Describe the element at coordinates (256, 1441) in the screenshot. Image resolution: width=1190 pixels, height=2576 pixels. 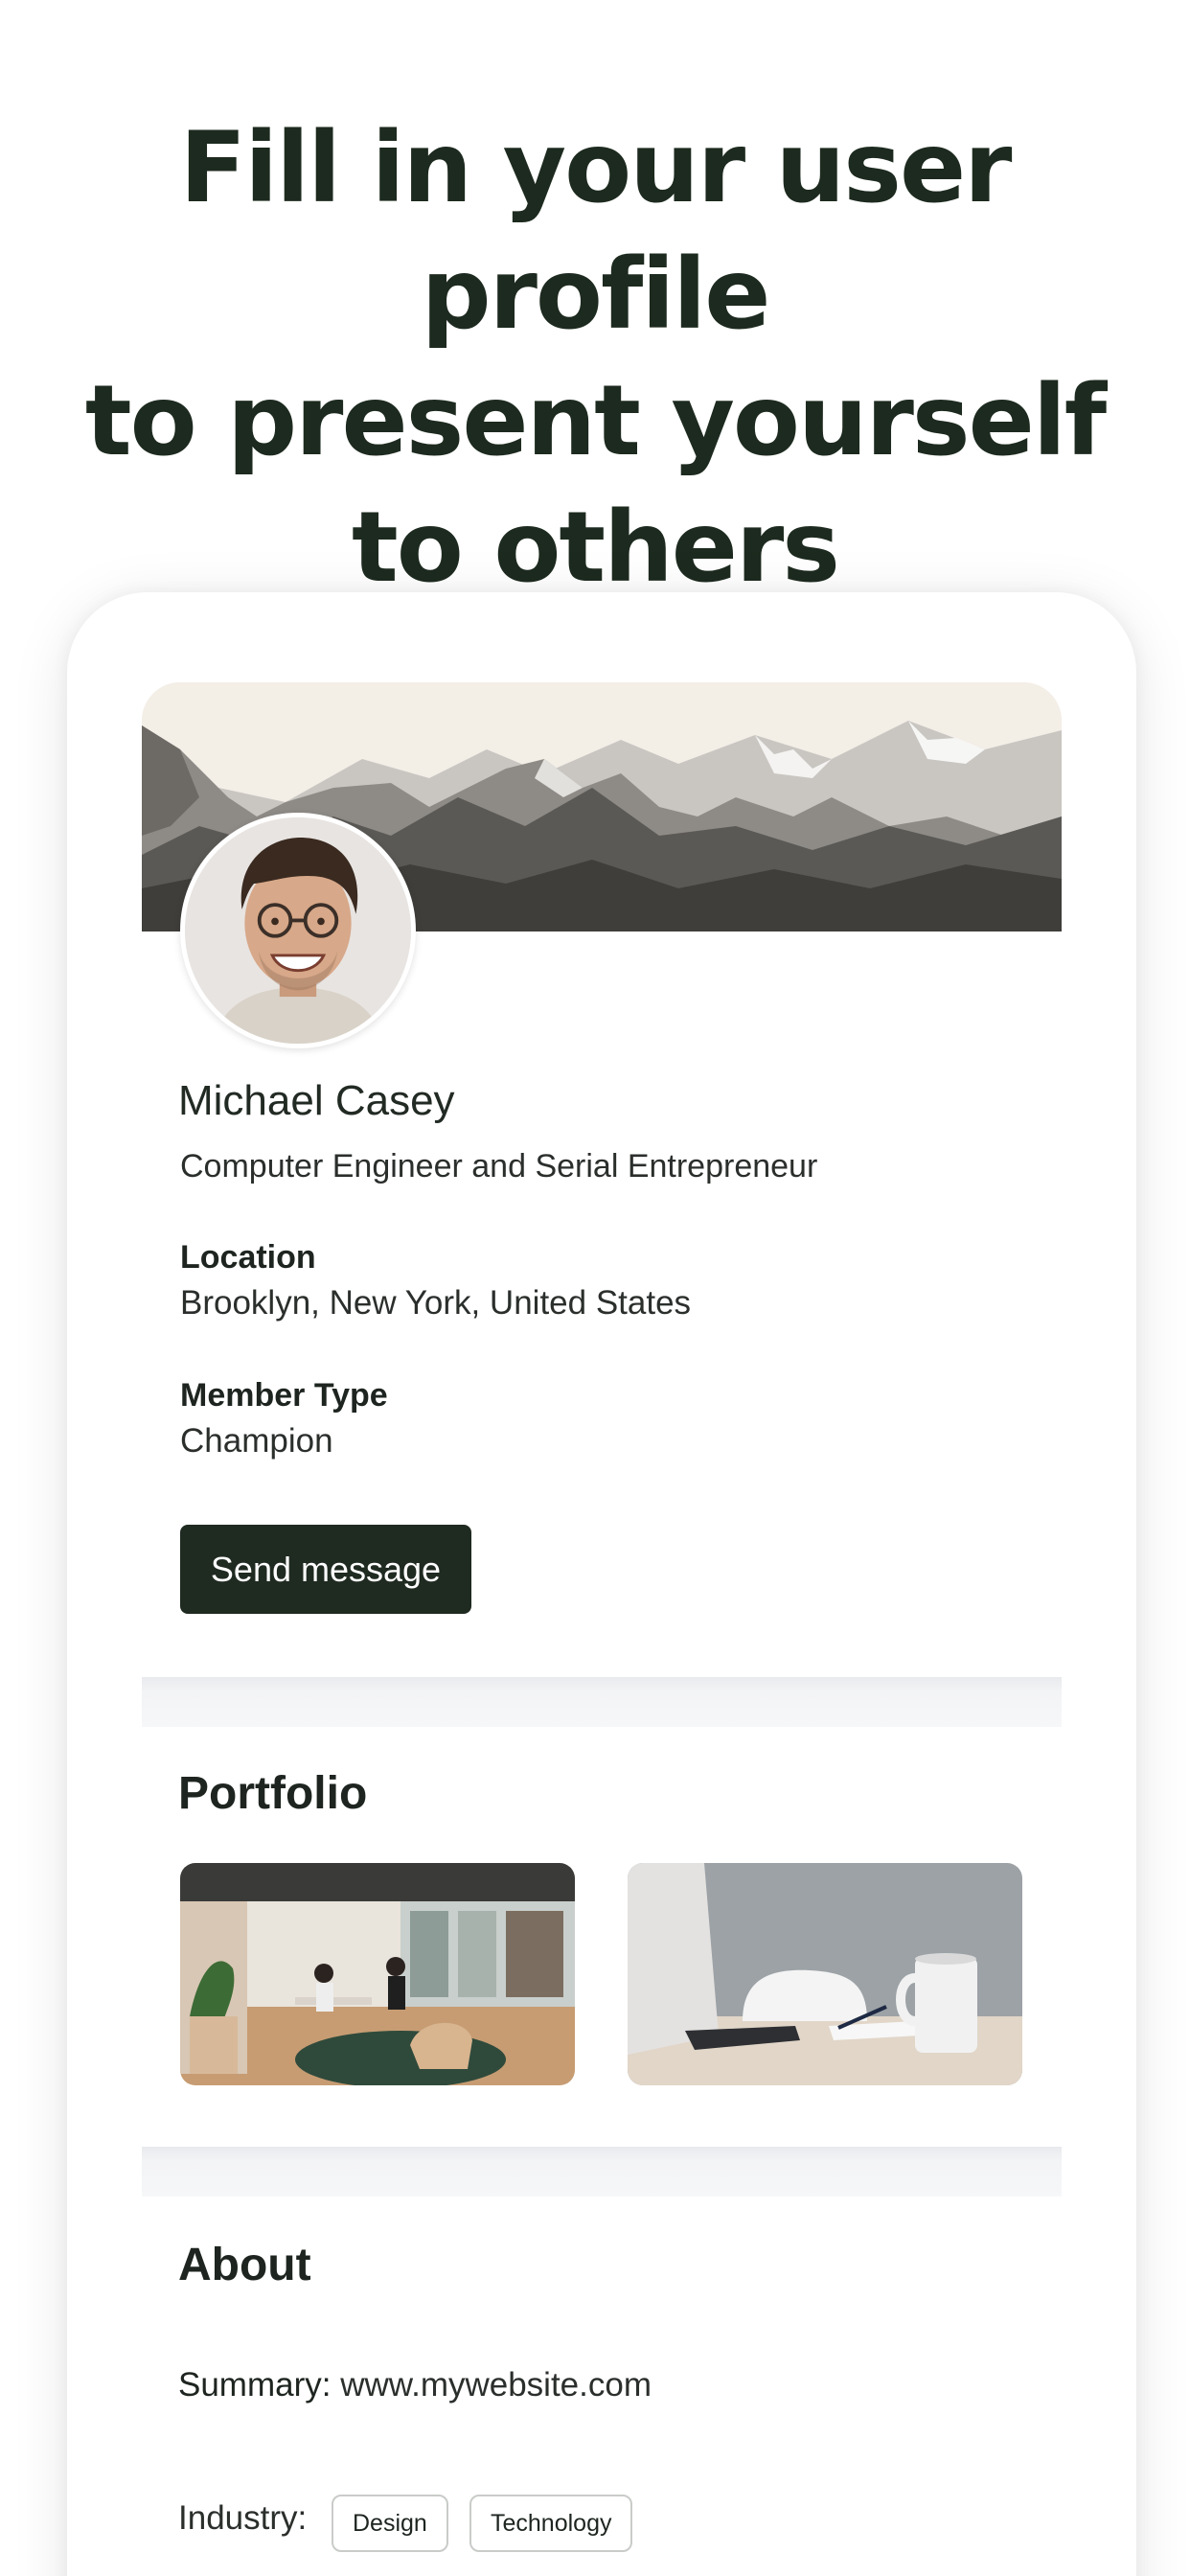
I see `member-type-value: Champion` at that location.